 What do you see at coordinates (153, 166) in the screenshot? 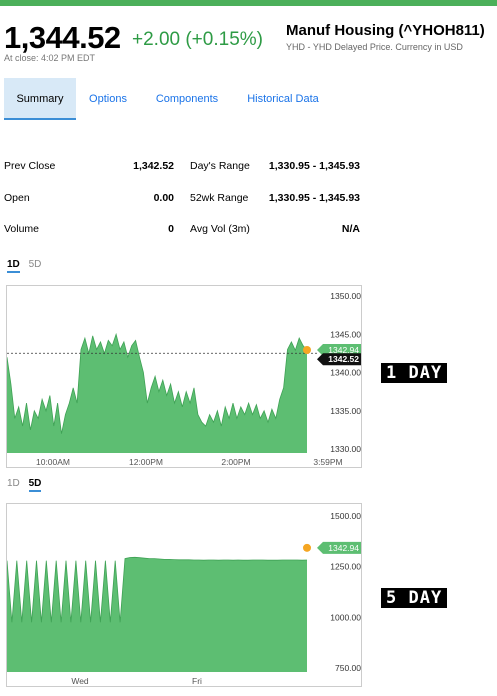
I see `stat-value: 1,342.52` at bounding box center [153, 166].